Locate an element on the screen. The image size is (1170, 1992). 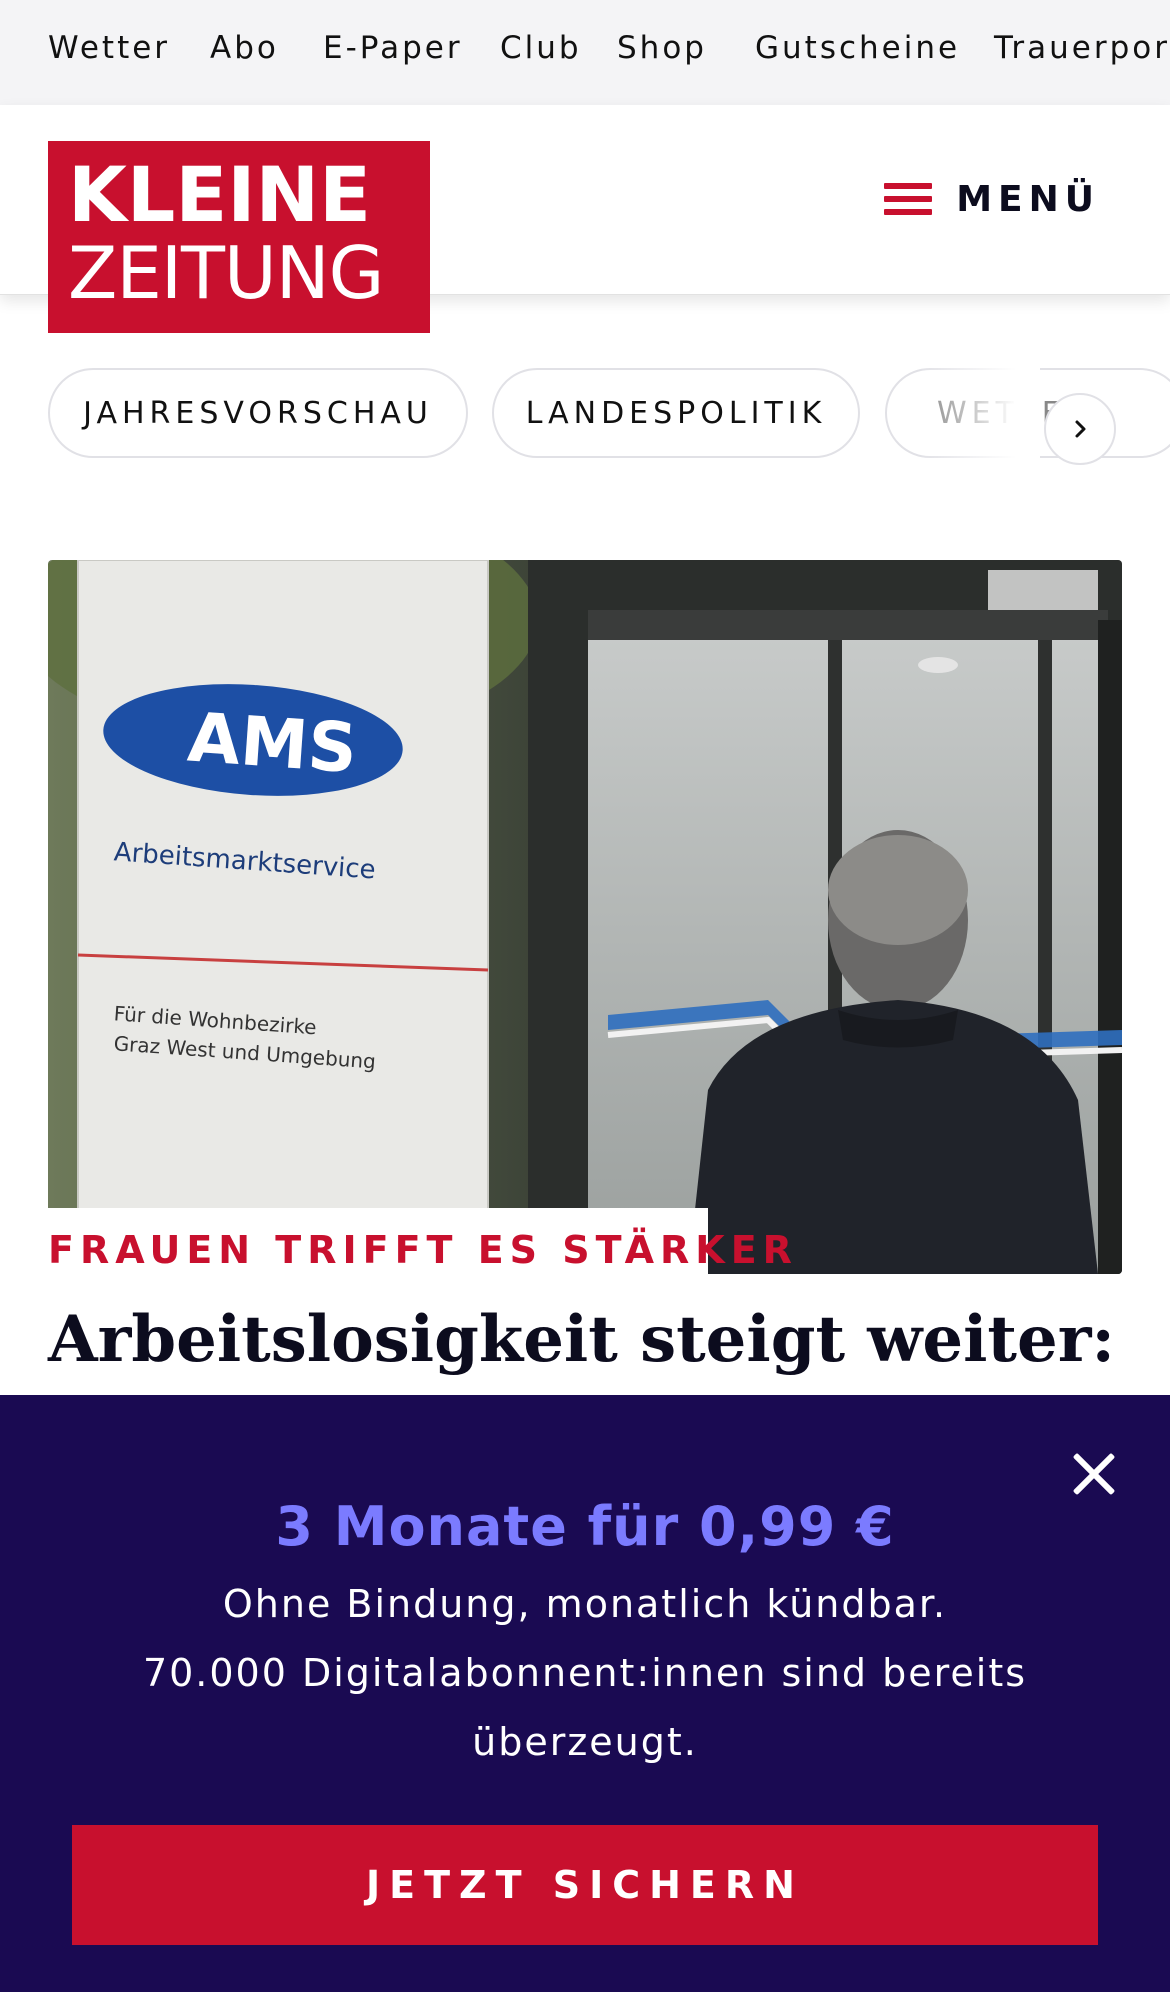
close-icon is located at coordinates (1094, 1473).